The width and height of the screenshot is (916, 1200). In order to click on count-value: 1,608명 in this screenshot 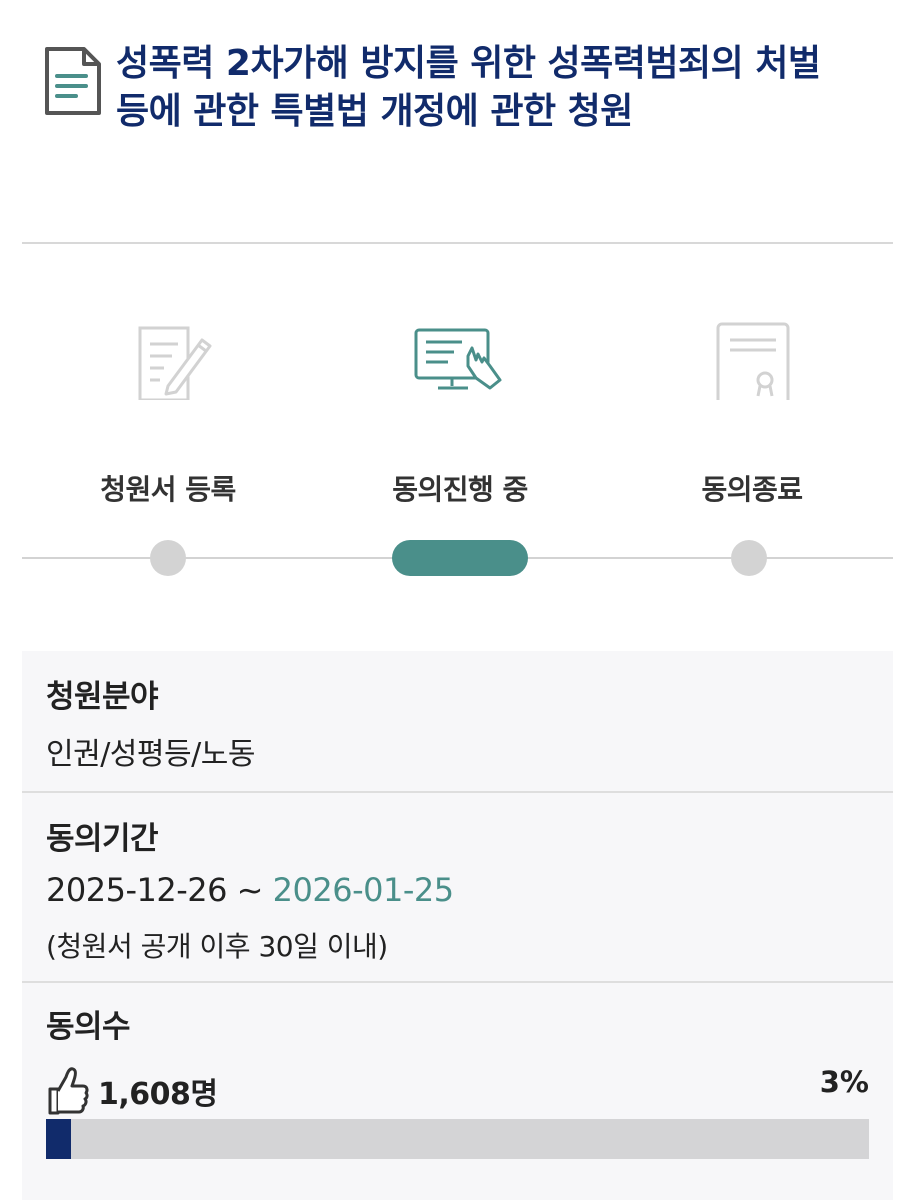, I will do `click(158, 1094)`.